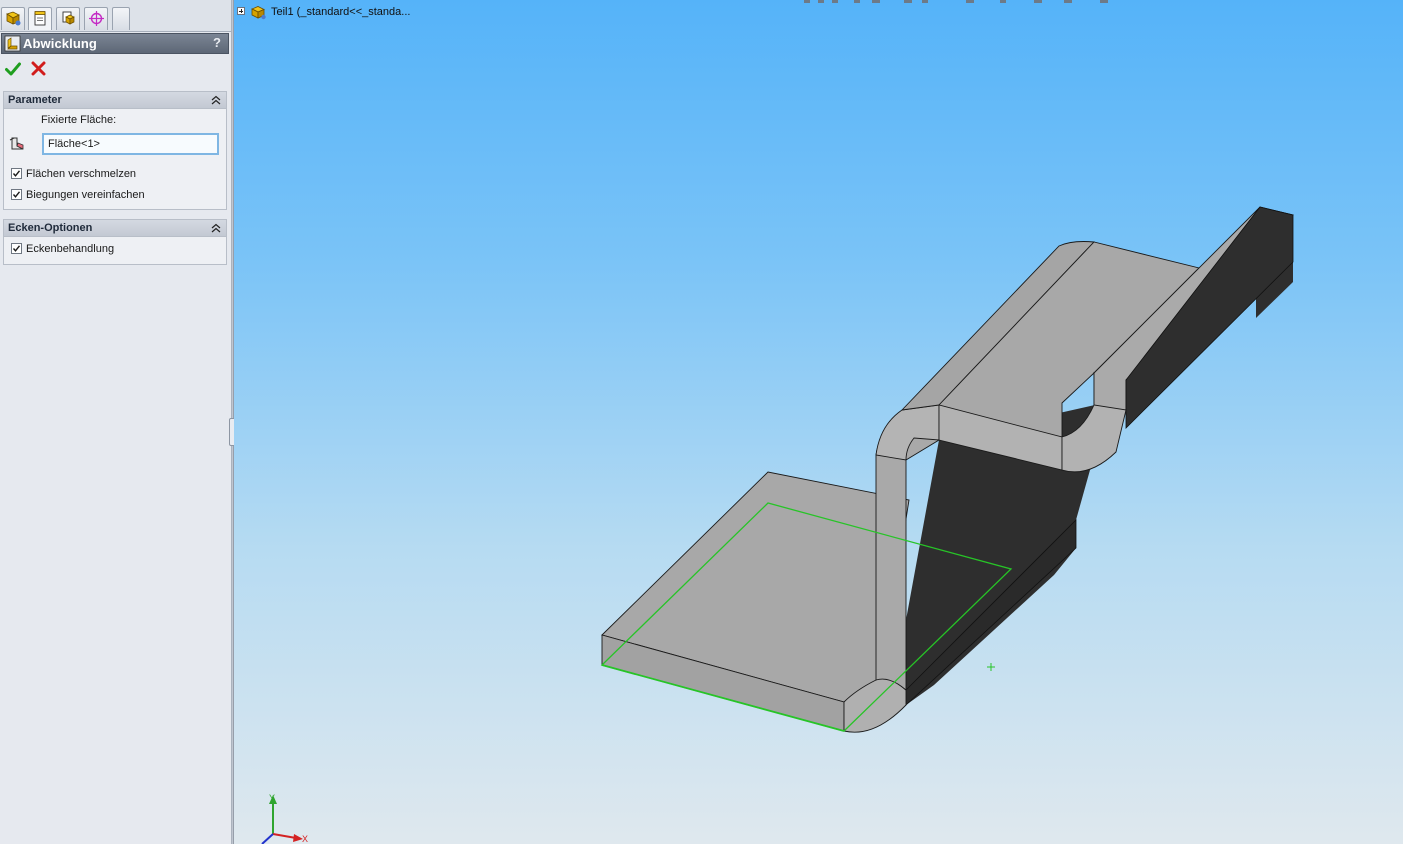 The image size is (1403, 844). What do you see at coordinates (81, 174) in the screenshot?
I see `merge-faces-label: Flächen verschmelzen` at bounding box center [81, 174].